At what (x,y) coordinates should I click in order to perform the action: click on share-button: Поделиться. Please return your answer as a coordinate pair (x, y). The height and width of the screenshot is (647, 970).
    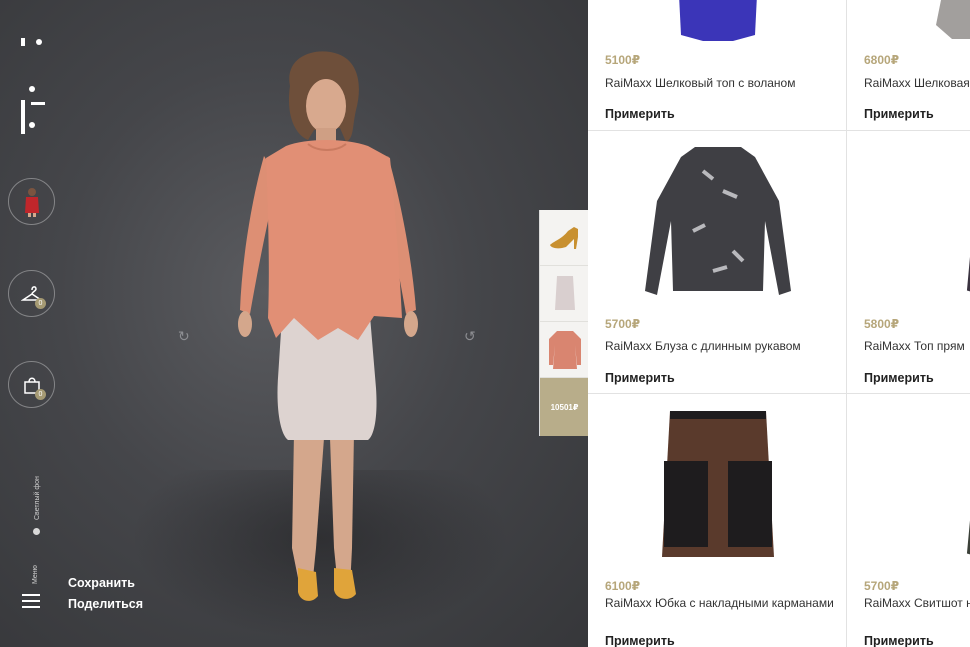
    Looking at the image, I should click on (105, 604).